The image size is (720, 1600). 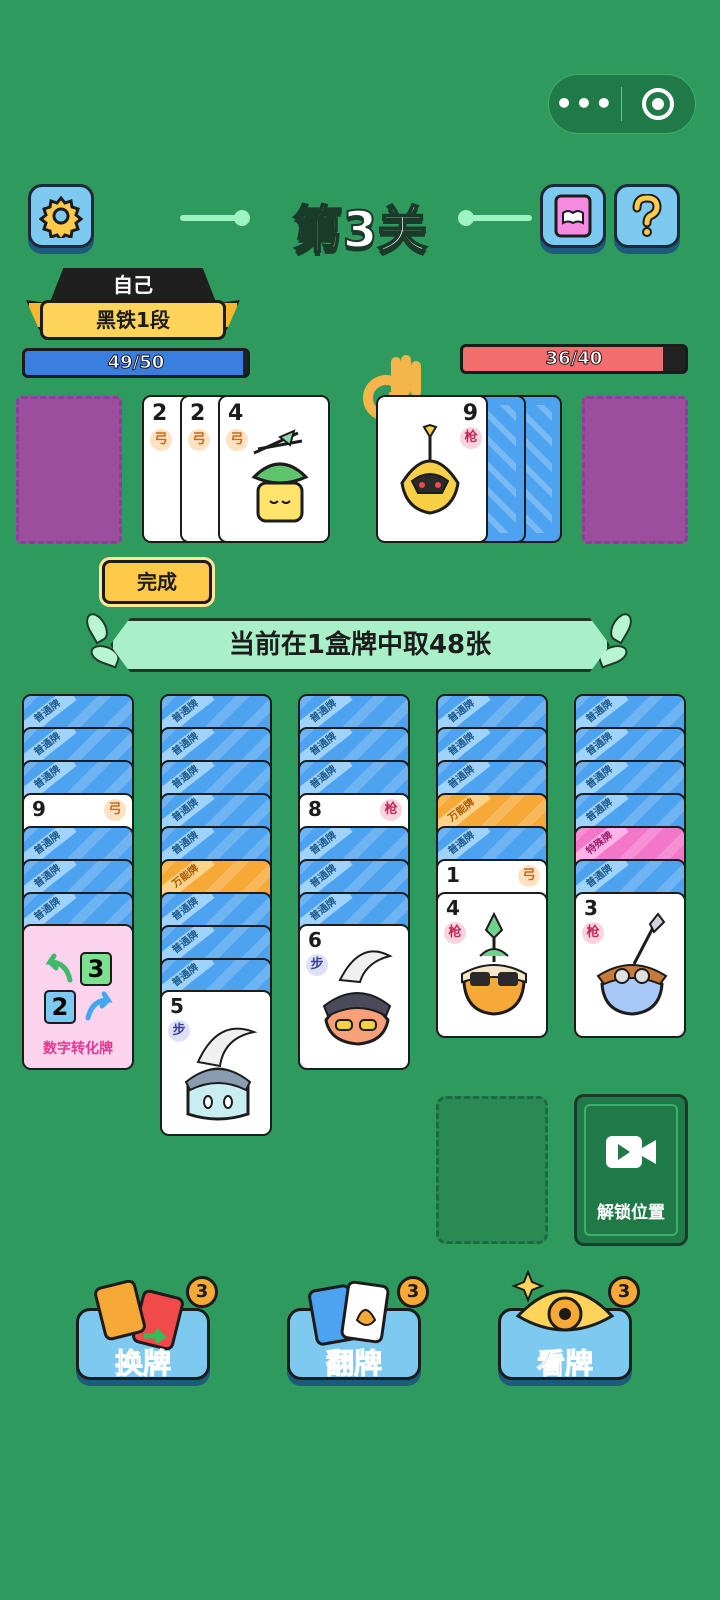 What do you see at coordinates (60, 1007) in the screenshot?
I see `transform-number-b: 2` at bounding box center [60, 1007].